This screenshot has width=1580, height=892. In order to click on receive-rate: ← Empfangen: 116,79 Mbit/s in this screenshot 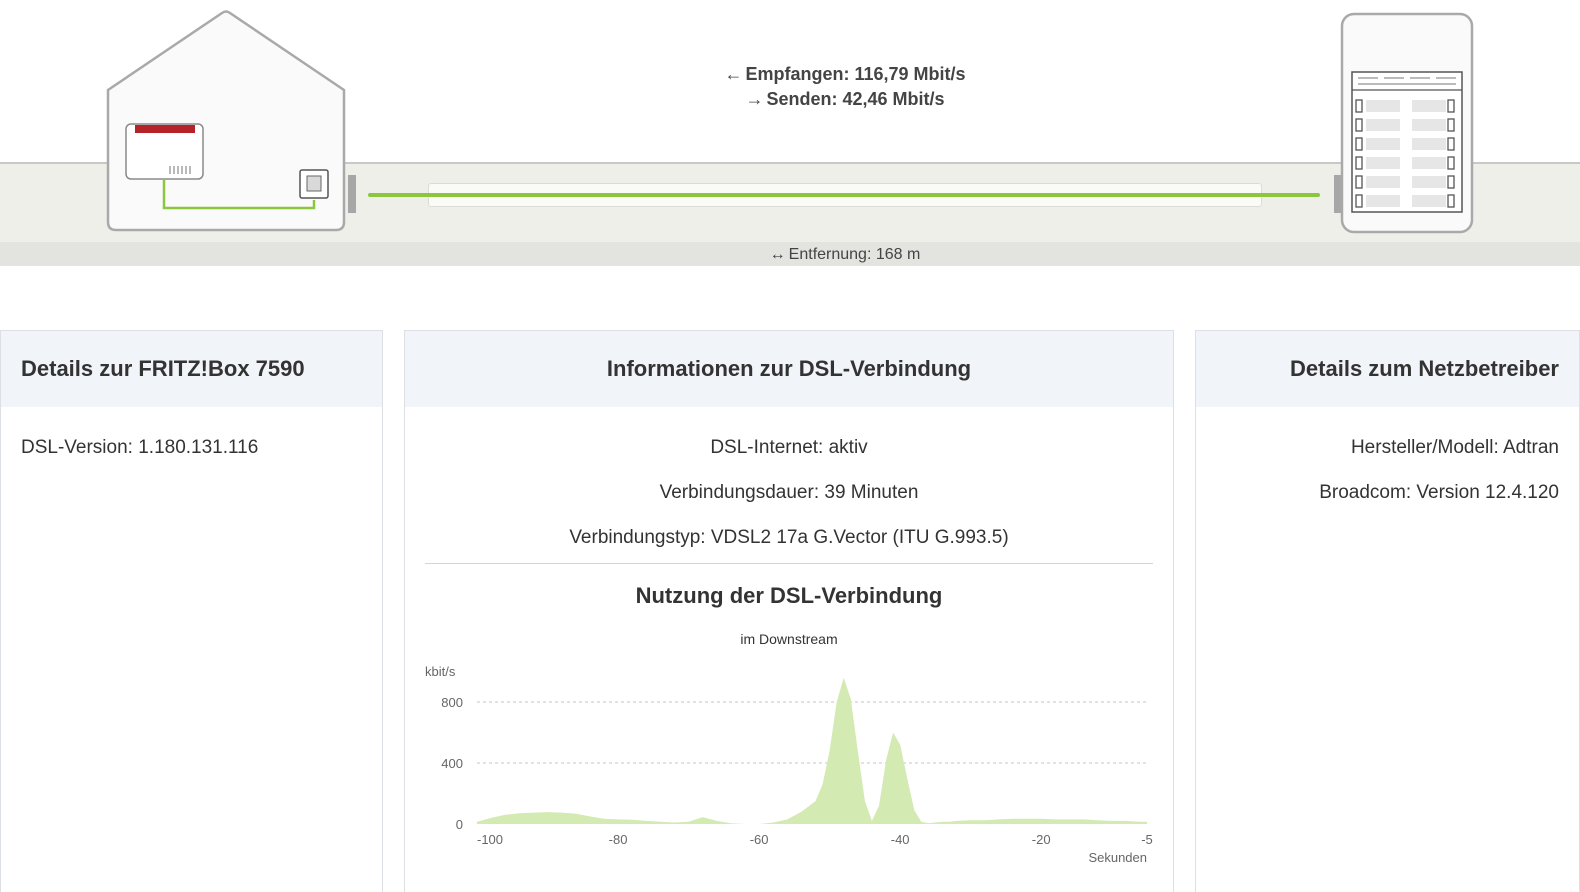, I will do `click(845, 74)`.